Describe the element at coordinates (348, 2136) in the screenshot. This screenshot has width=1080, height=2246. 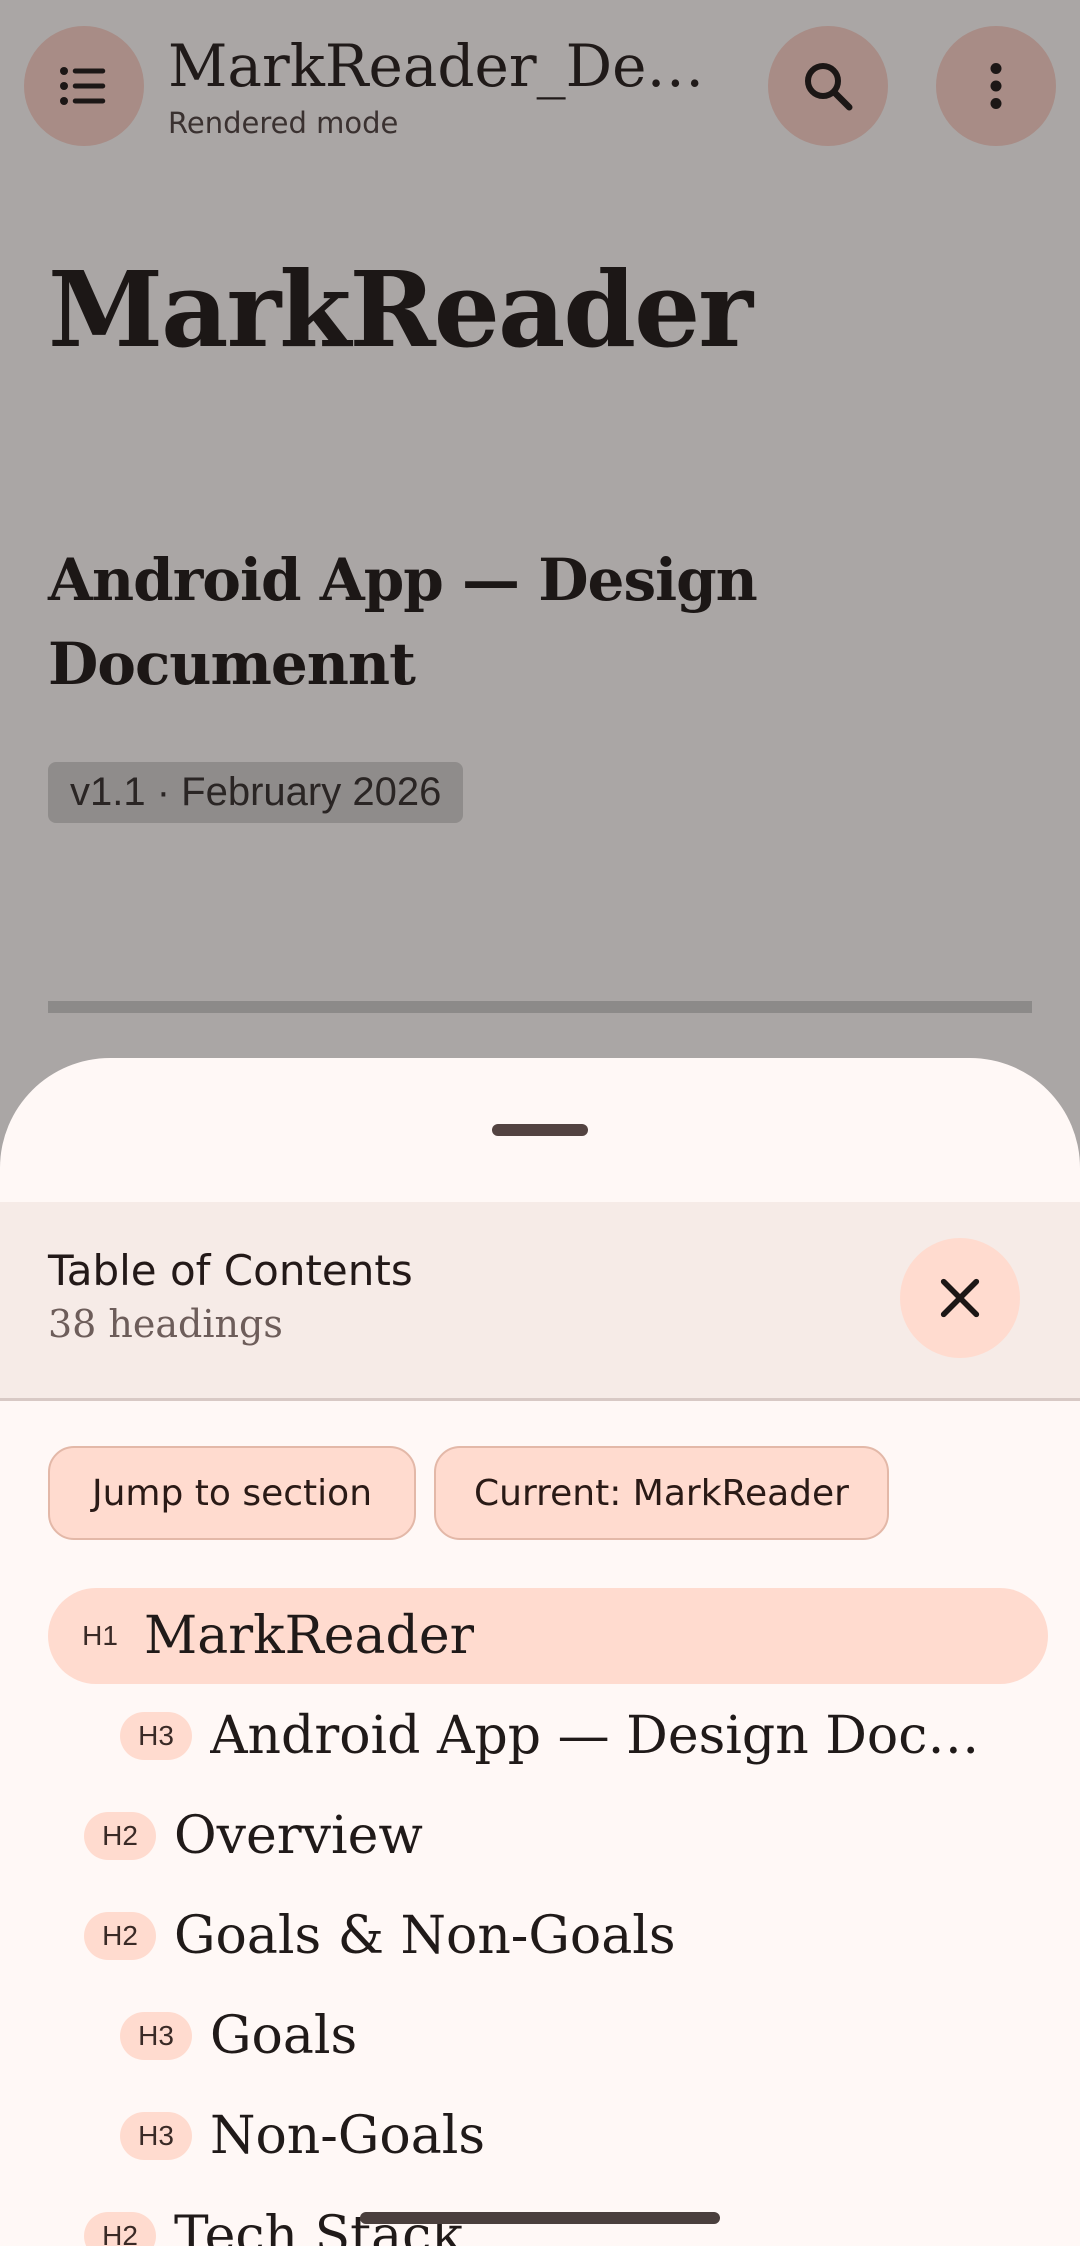
I see `toc-item-label: Non-Goals` at that location.